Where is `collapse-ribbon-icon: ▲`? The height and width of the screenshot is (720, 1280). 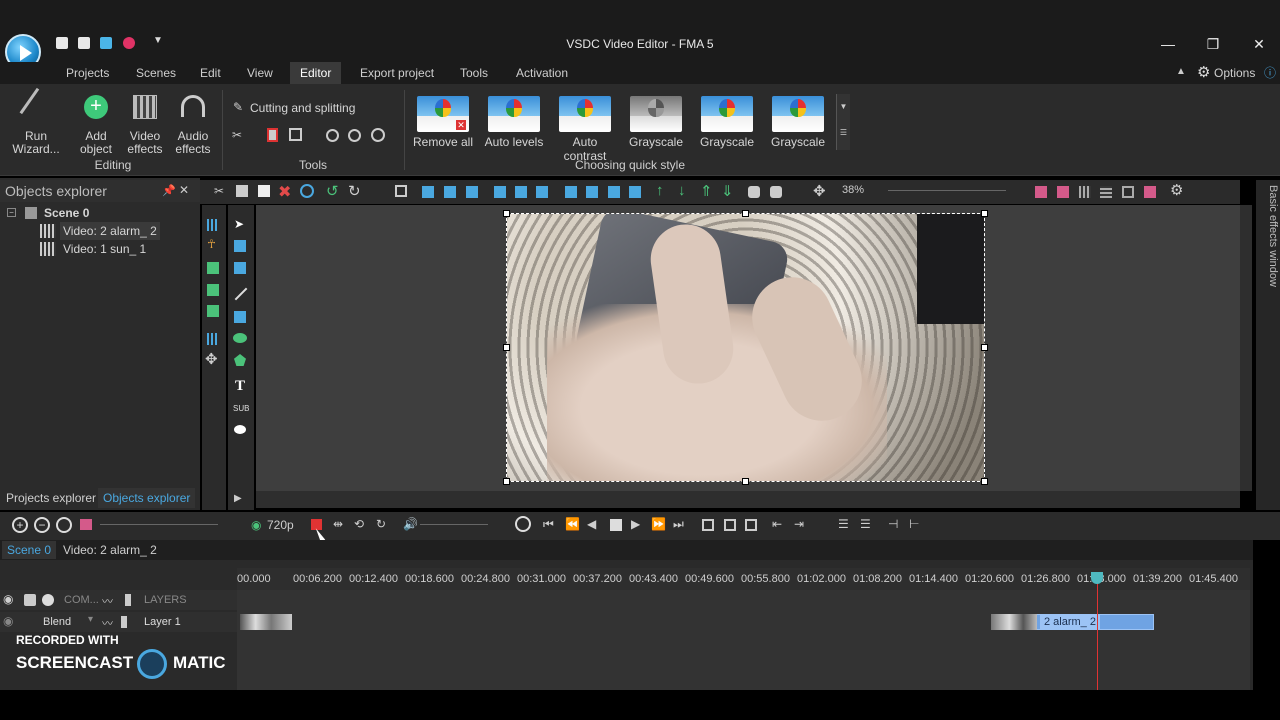
collapse-ribbon-icon: ▲ is located at coordinates (1181, 71).